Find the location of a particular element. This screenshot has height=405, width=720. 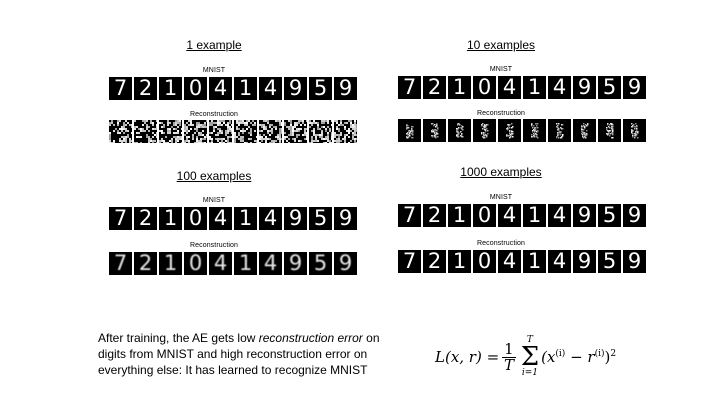

formula-sum: T Σ i=1 is located at coordinates (530, 357).